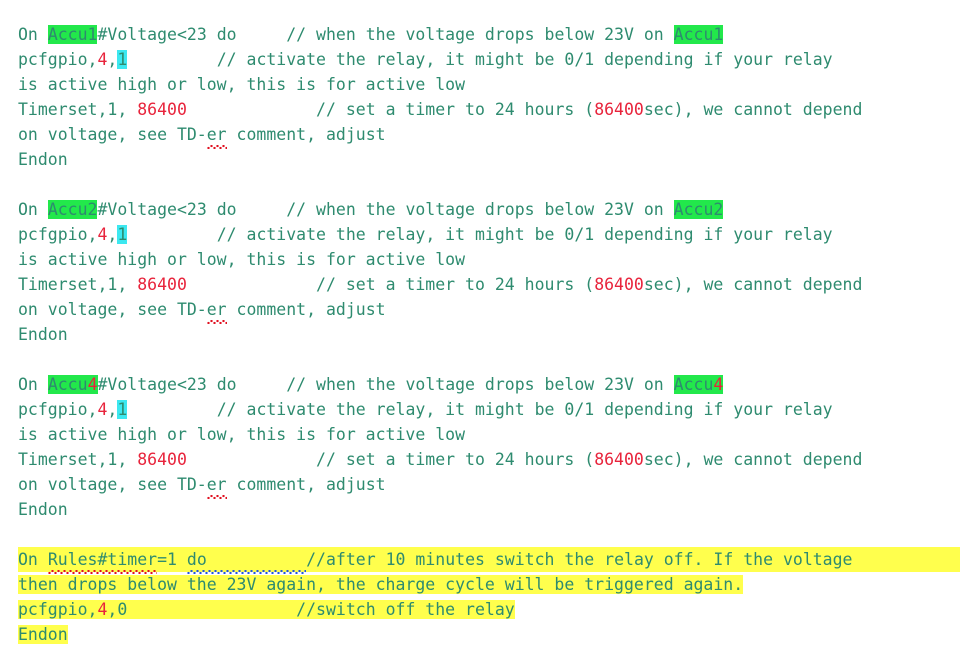 This screenshot has width=960, height=660. What do you see at coordinates (718, 384) in the screenshot?
I see `green-highlight-numeric-token: 4` at bounding box center [718, 384].